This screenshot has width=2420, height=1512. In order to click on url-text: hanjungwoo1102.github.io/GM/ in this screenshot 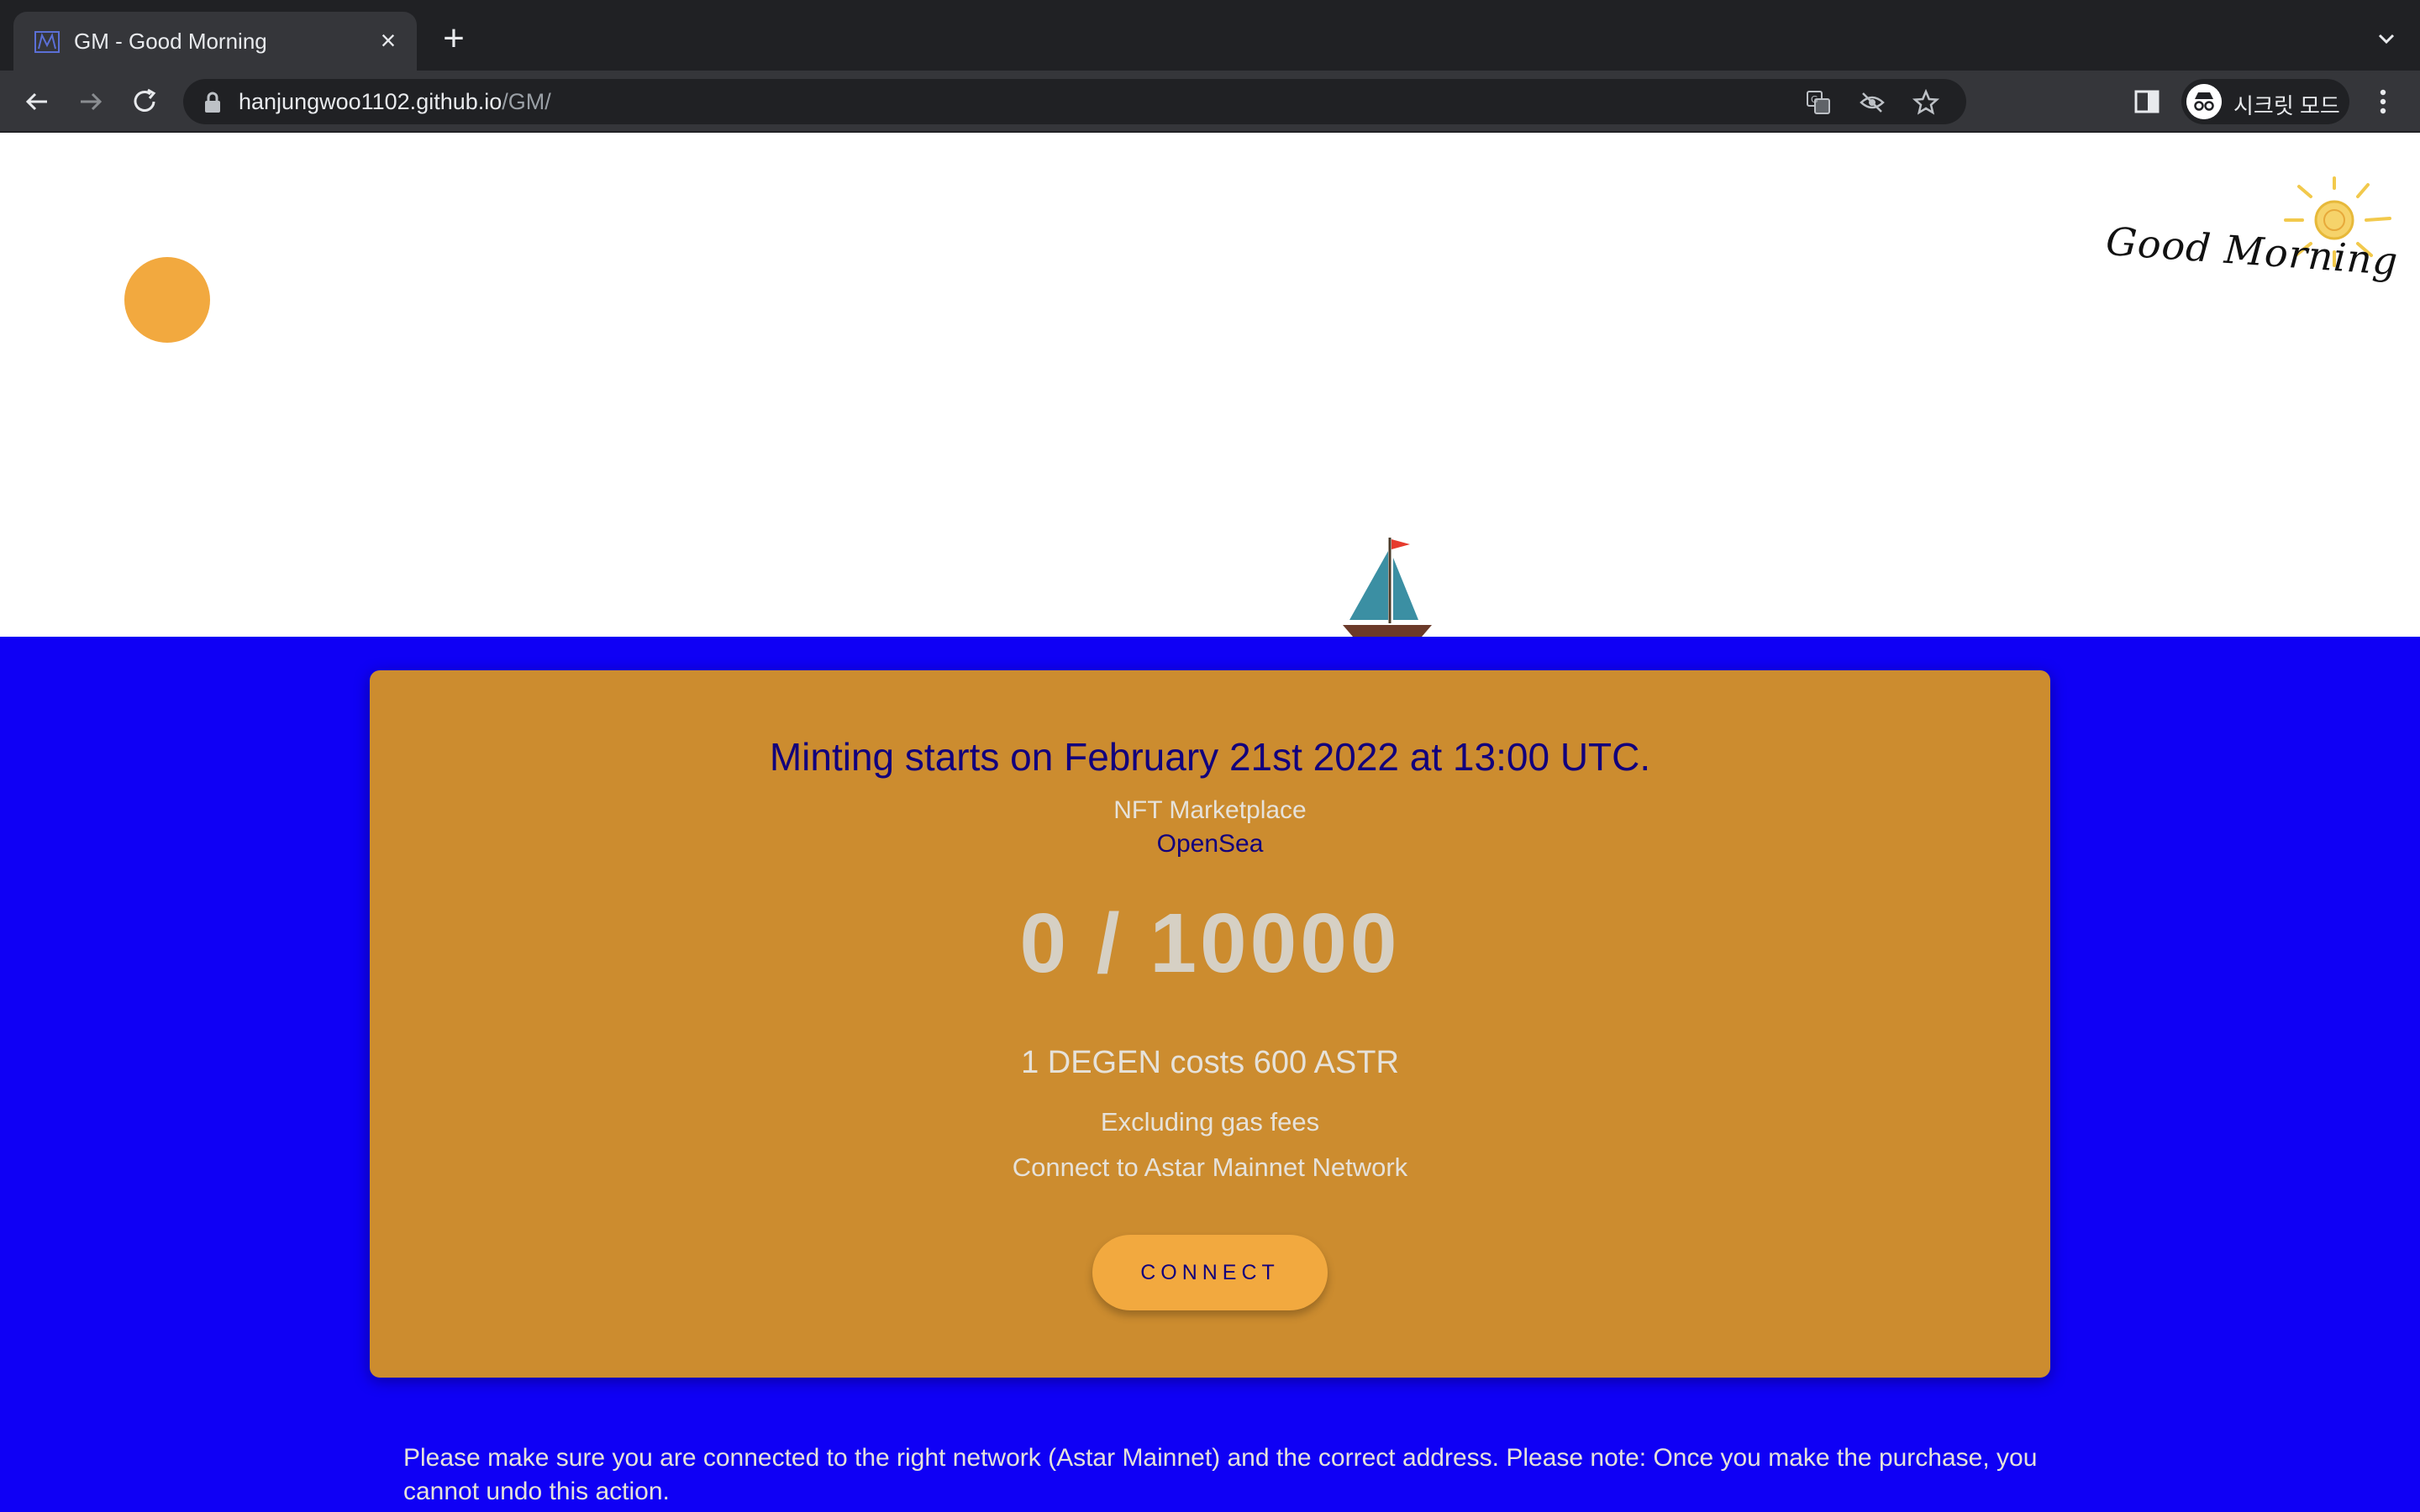, I will do `click(395, 102)`.